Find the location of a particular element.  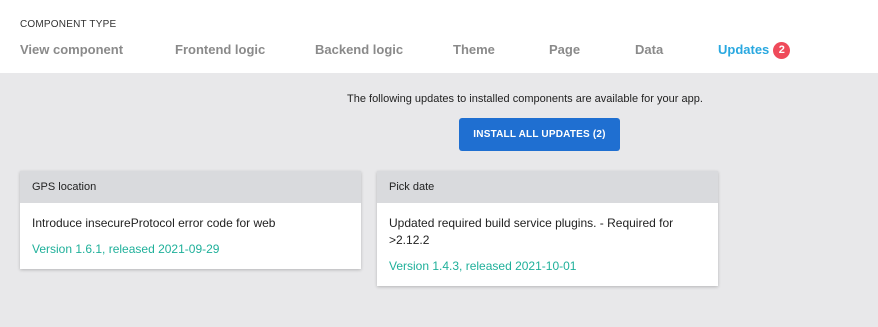

tab-label: Backend logic is located at coordinates (359, 49).